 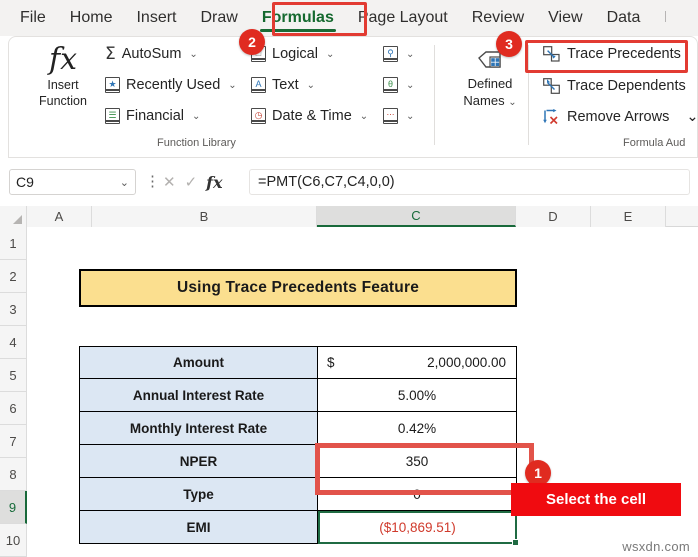 I want to click on table-row: Amount $ 2,000,000.00, so click(x=298, y=362).